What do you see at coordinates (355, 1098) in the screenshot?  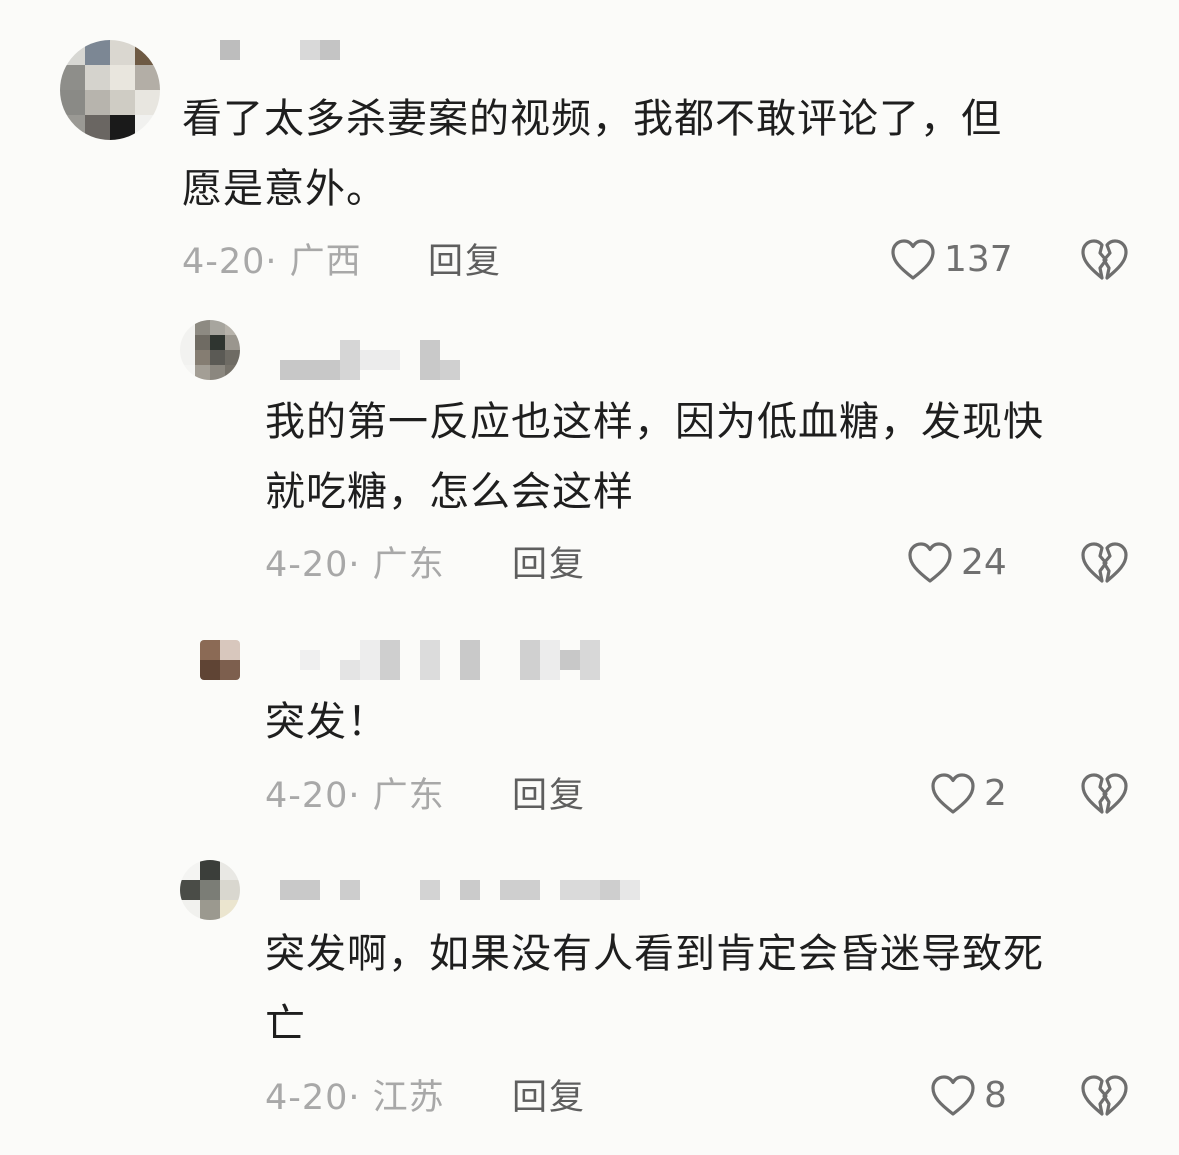 I see `comment-date-location: 4-20· 江苏` at bounding box center [355, 1098].